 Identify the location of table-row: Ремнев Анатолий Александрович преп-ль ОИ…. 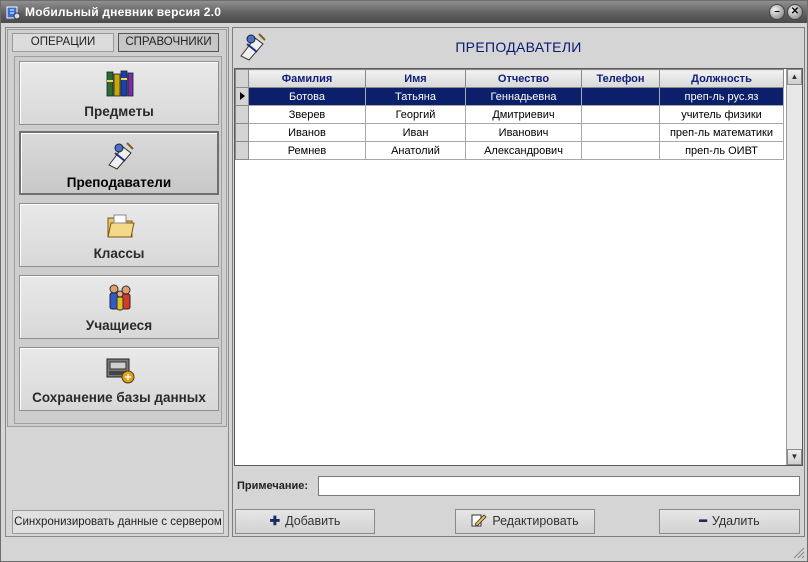
(509, 150).